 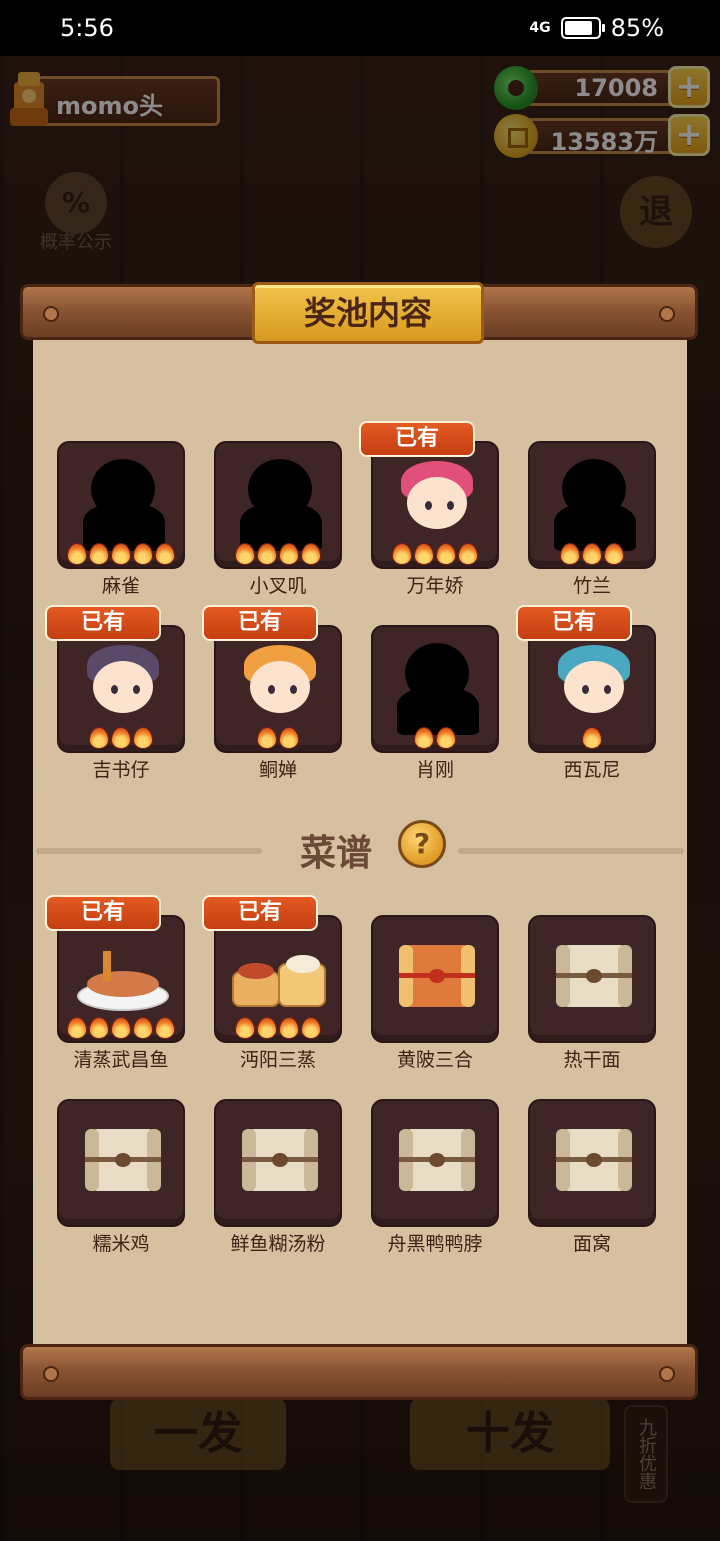 I want to click on question-icon: ?, so click(x=422, y=844).